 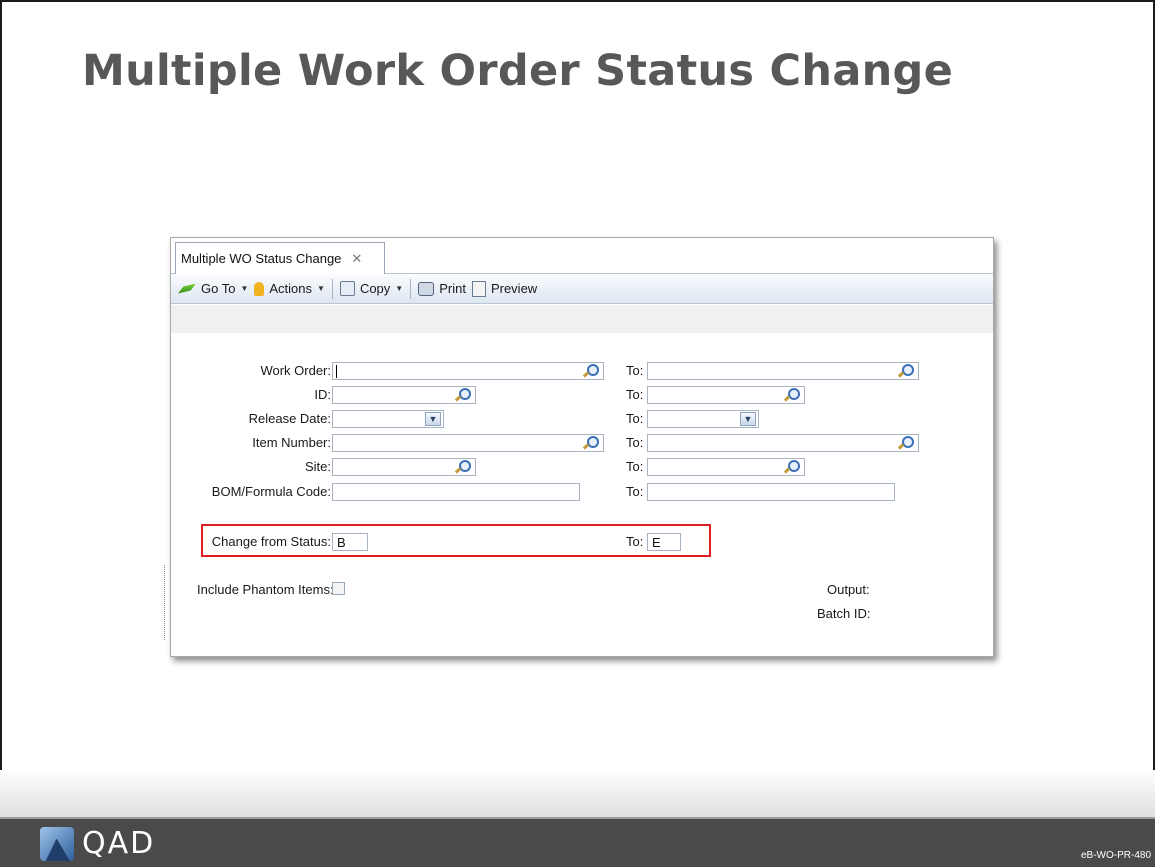 What do you see at coordinates (426, 288) in the screenshot?
I see `printer-icon` at bounding box center [426, 288].